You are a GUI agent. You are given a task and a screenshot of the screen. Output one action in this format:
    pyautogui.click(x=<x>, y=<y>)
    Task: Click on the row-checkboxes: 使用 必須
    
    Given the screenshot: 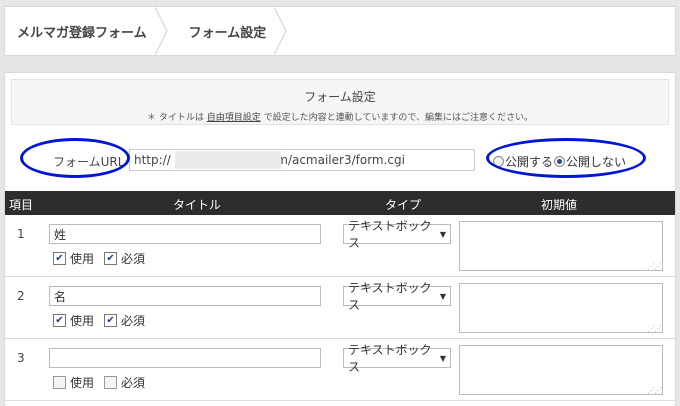 What is the action you would take?
    pyautogui.click(x=104, y=382)
    